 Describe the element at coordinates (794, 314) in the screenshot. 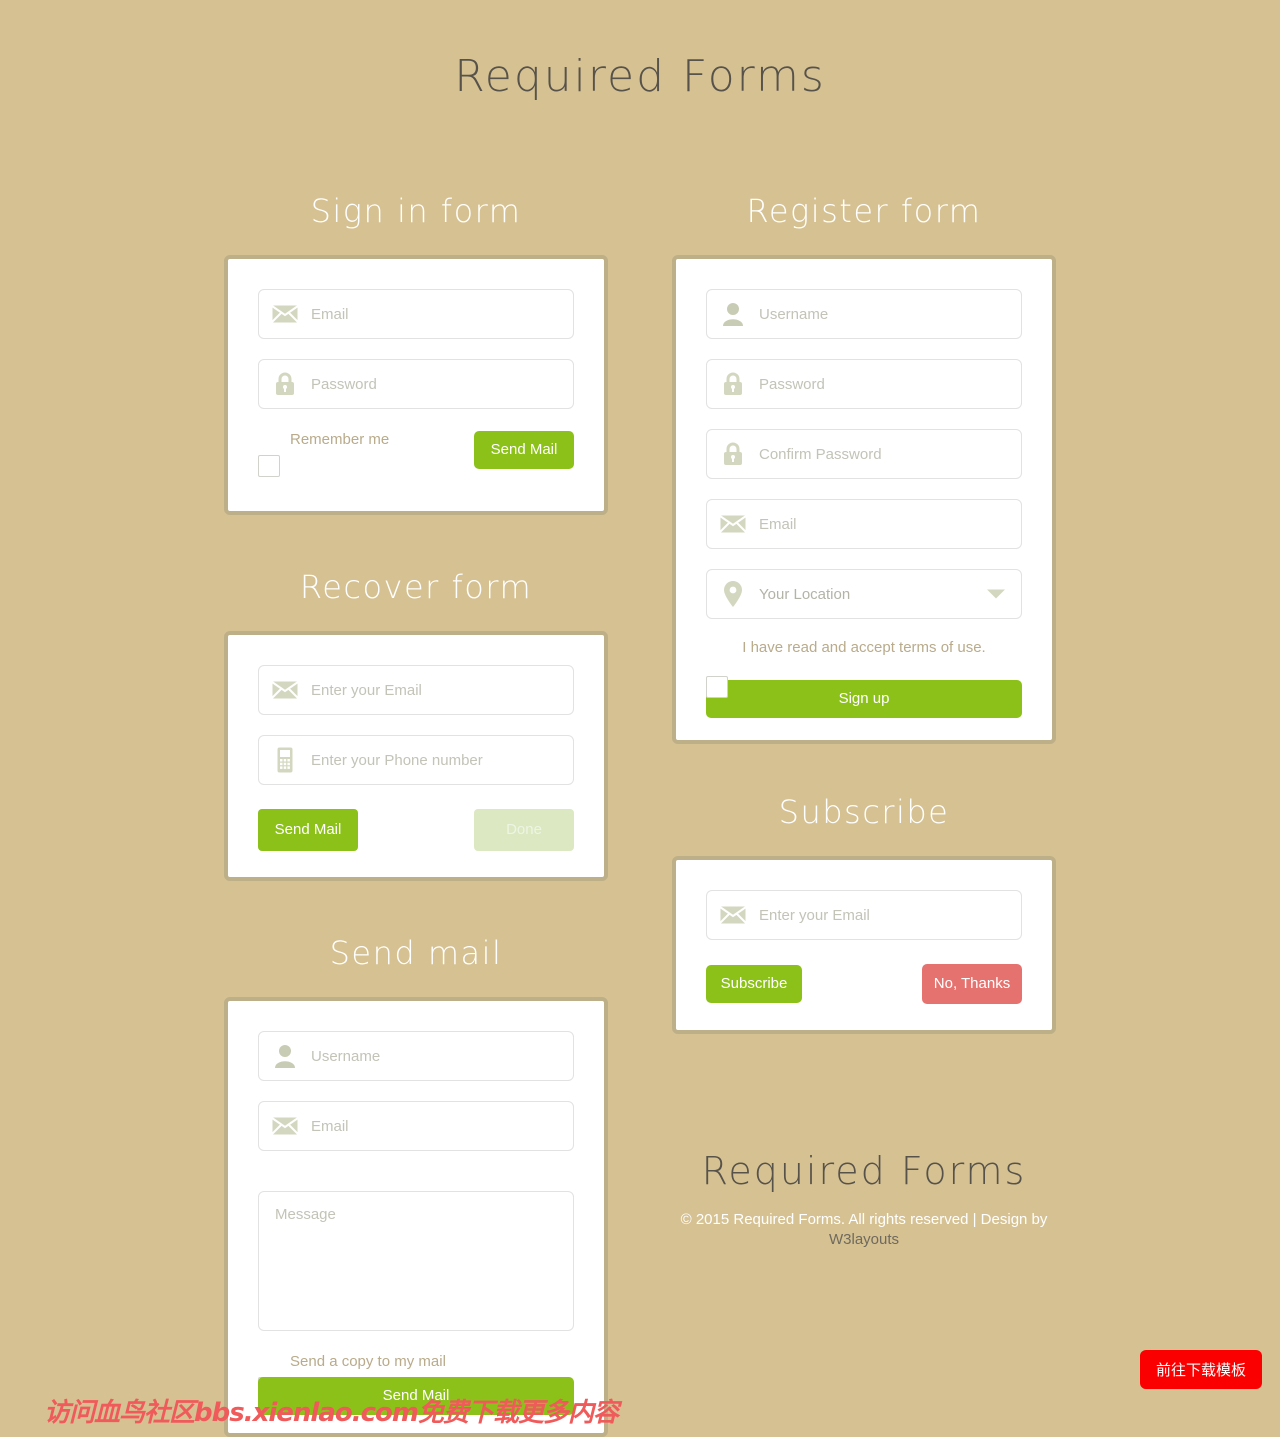

I see `register-username-placeholder: Username` at that location.